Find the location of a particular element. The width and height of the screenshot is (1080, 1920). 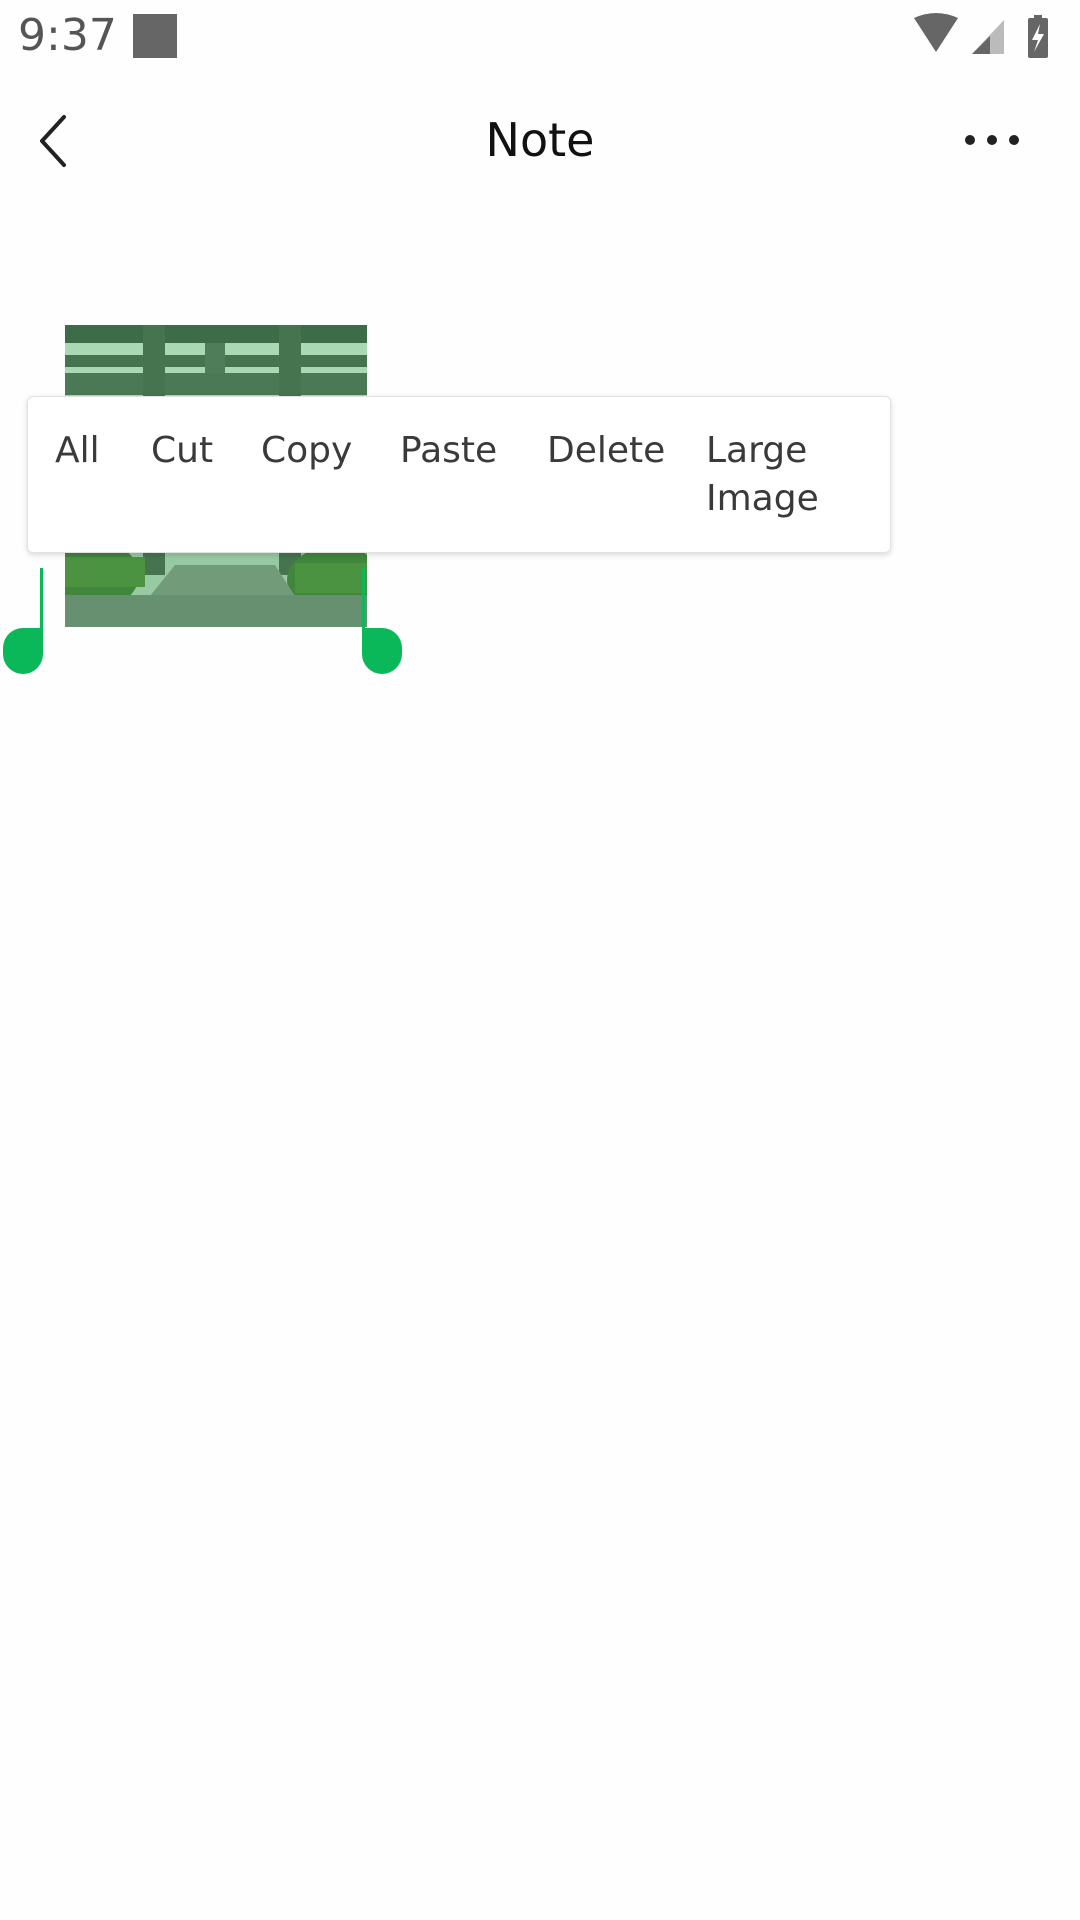

menu-item-paste: Paste is located at coordinates (448, 451).